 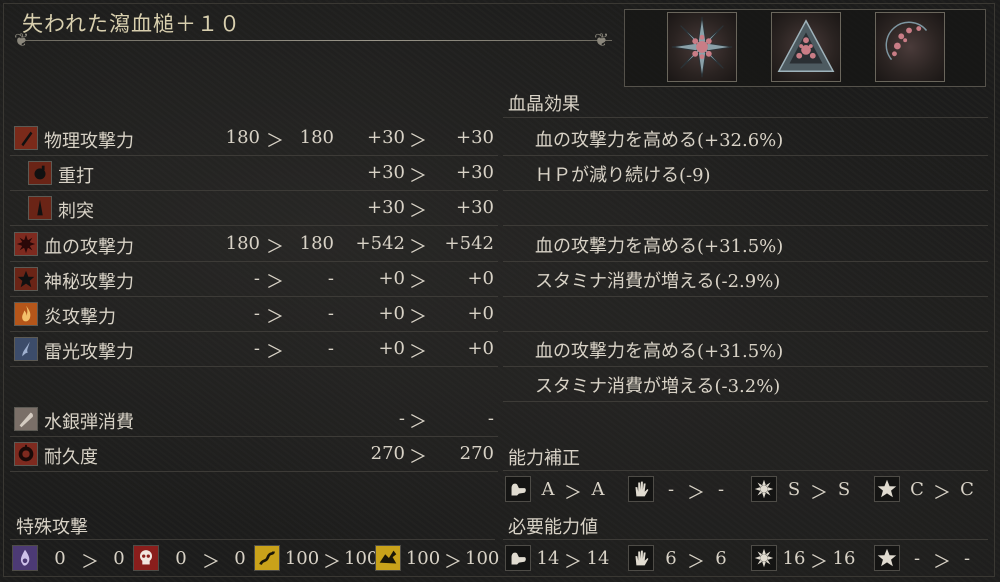 What do you see at coordinates (967, 489) in the screenshot?
I see `value-to: C` at bounding box center [967, 489].